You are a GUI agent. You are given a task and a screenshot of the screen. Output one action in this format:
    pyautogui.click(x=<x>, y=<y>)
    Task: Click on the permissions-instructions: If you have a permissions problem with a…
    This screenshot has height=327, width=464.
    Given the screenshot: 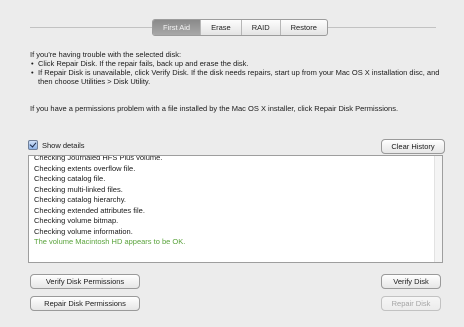 What is the action you would take?
    pyautogui.click(x=214, y=108)
    